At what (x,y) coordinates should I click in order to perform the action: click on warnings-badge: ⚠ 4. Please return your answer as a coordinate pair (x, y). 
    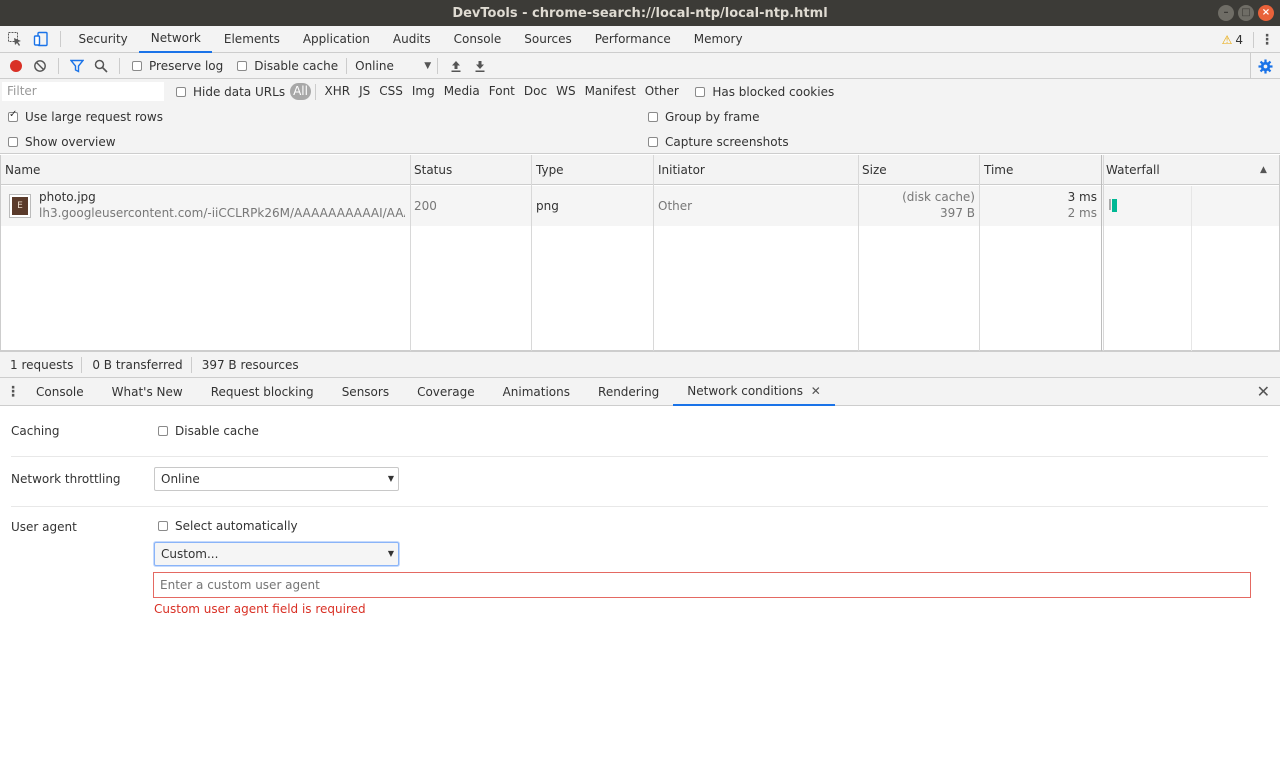
    Looking at the image, I should click on (1237, 40).